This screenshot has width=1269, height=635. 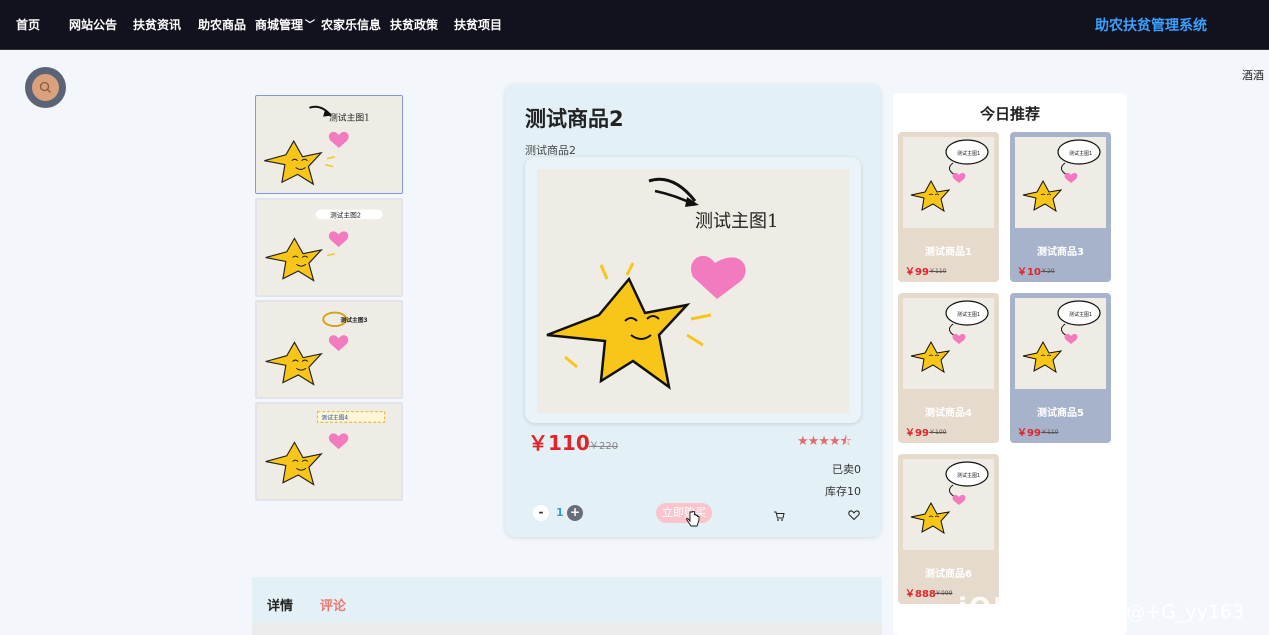 I want to click on star-heart-image: 测试主图3, so click(x=316, y=348).